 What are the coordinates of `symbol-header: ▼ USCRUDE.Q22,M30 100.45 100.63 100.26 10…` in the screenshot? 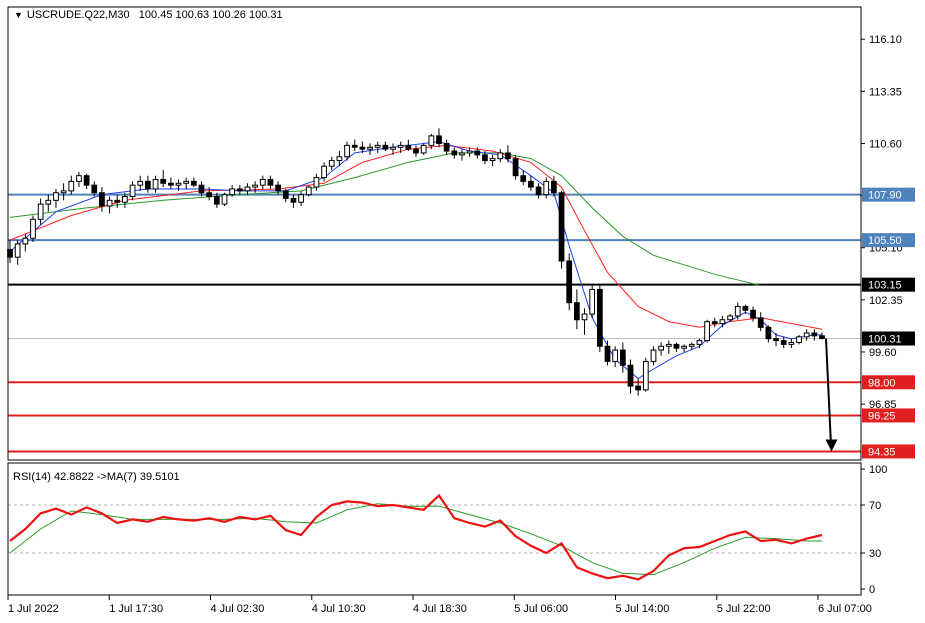 It's located at (148, 15).